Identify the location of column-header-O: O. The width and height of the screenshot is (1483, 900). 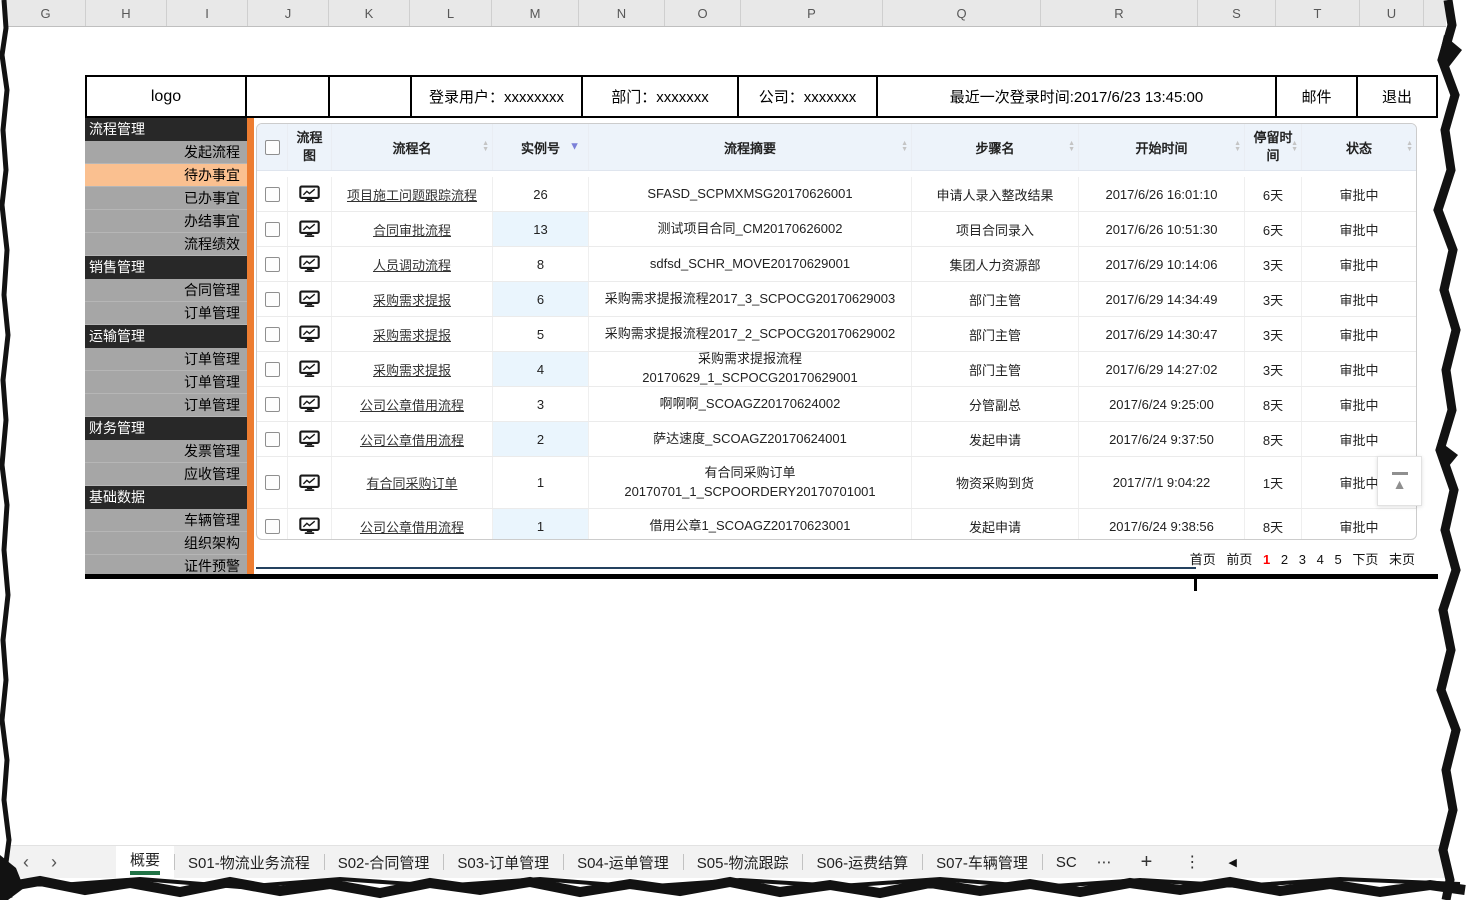
(703, 13).